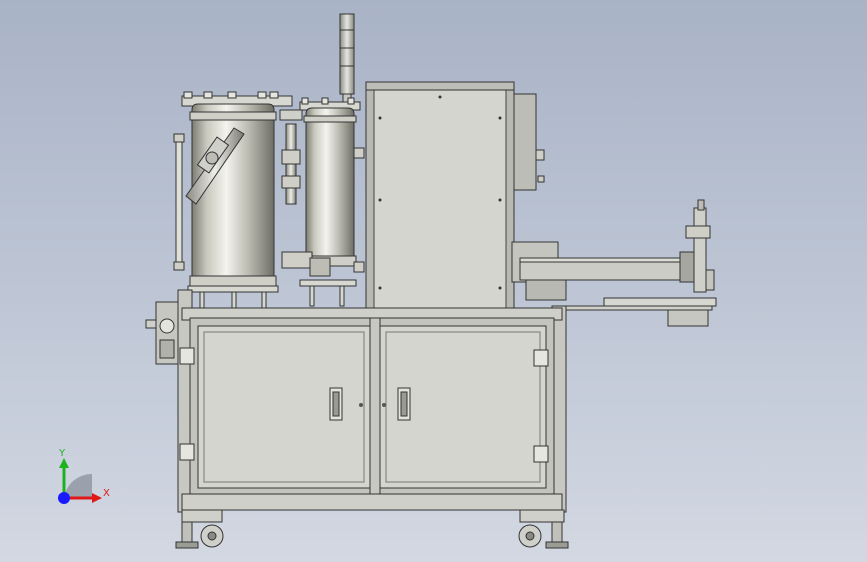  What do you see at coordinates (347, 62) in the screenshot?
I see `signal-tower` at bounding box center [347, 62].